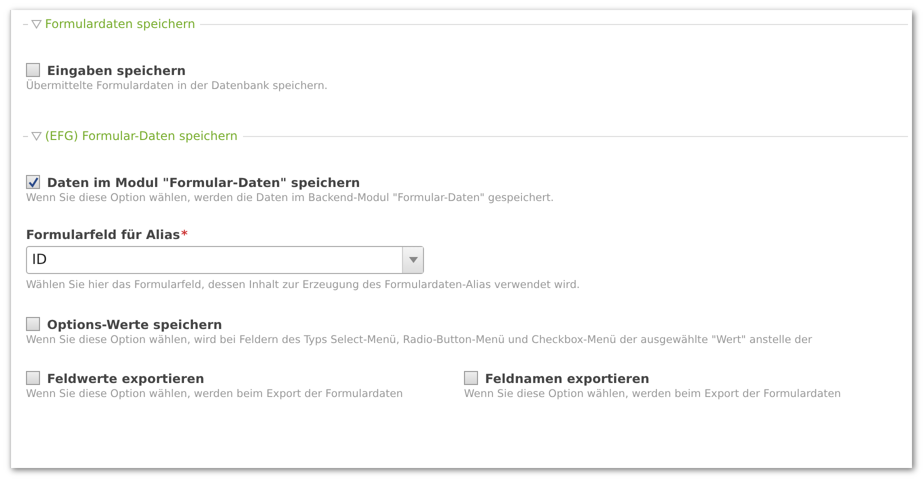 This screenshot has height=480, width=924. Describe the element at coordinates (134, 324) in the screenshot. I see `checkbox-label: Options-Werte speichern` at that location.